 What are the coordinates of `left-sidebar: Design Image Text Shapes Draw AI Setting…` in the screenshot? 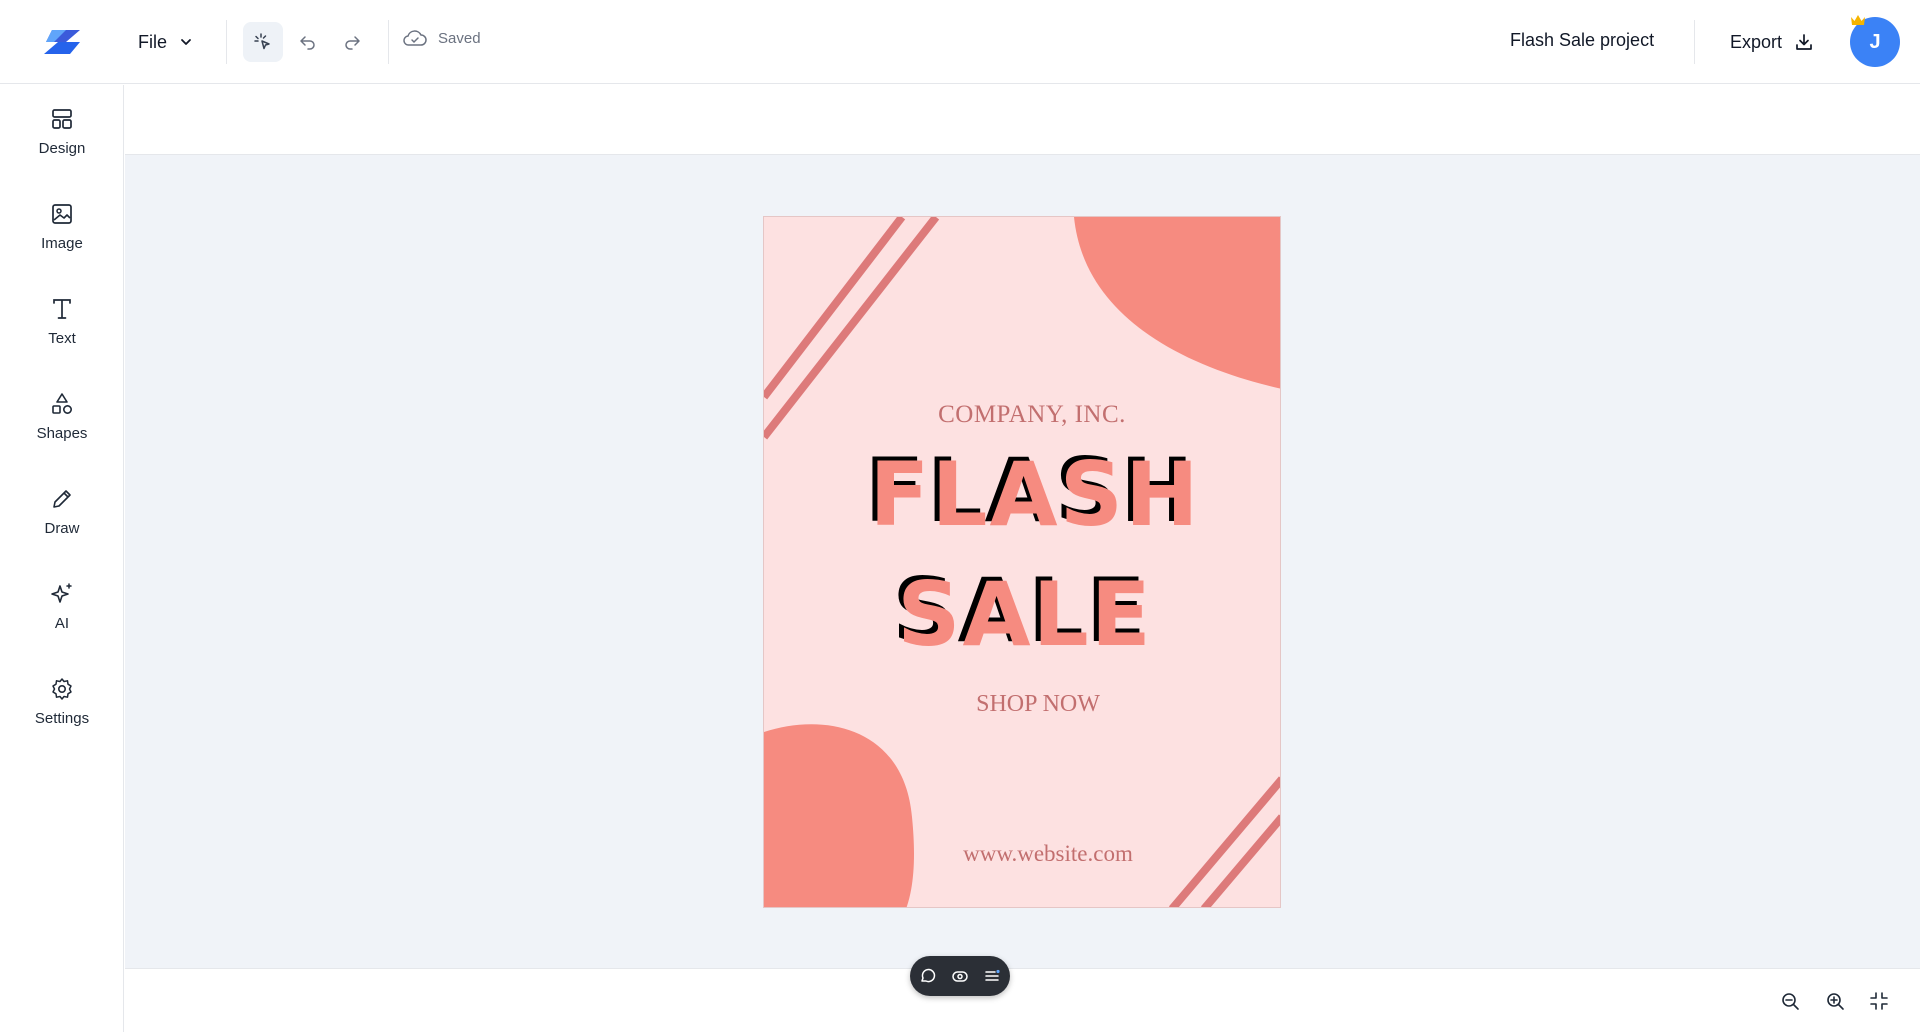 It's located at (62, 558).